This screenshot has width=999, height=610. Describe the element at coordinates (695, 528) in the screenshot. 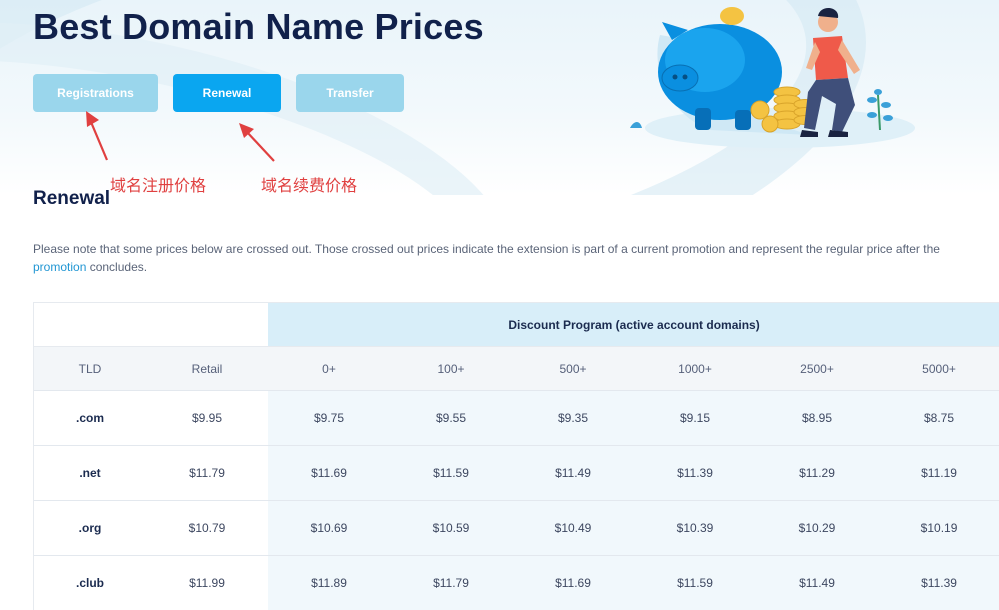

I see `price-cell: $10.39` at that location.